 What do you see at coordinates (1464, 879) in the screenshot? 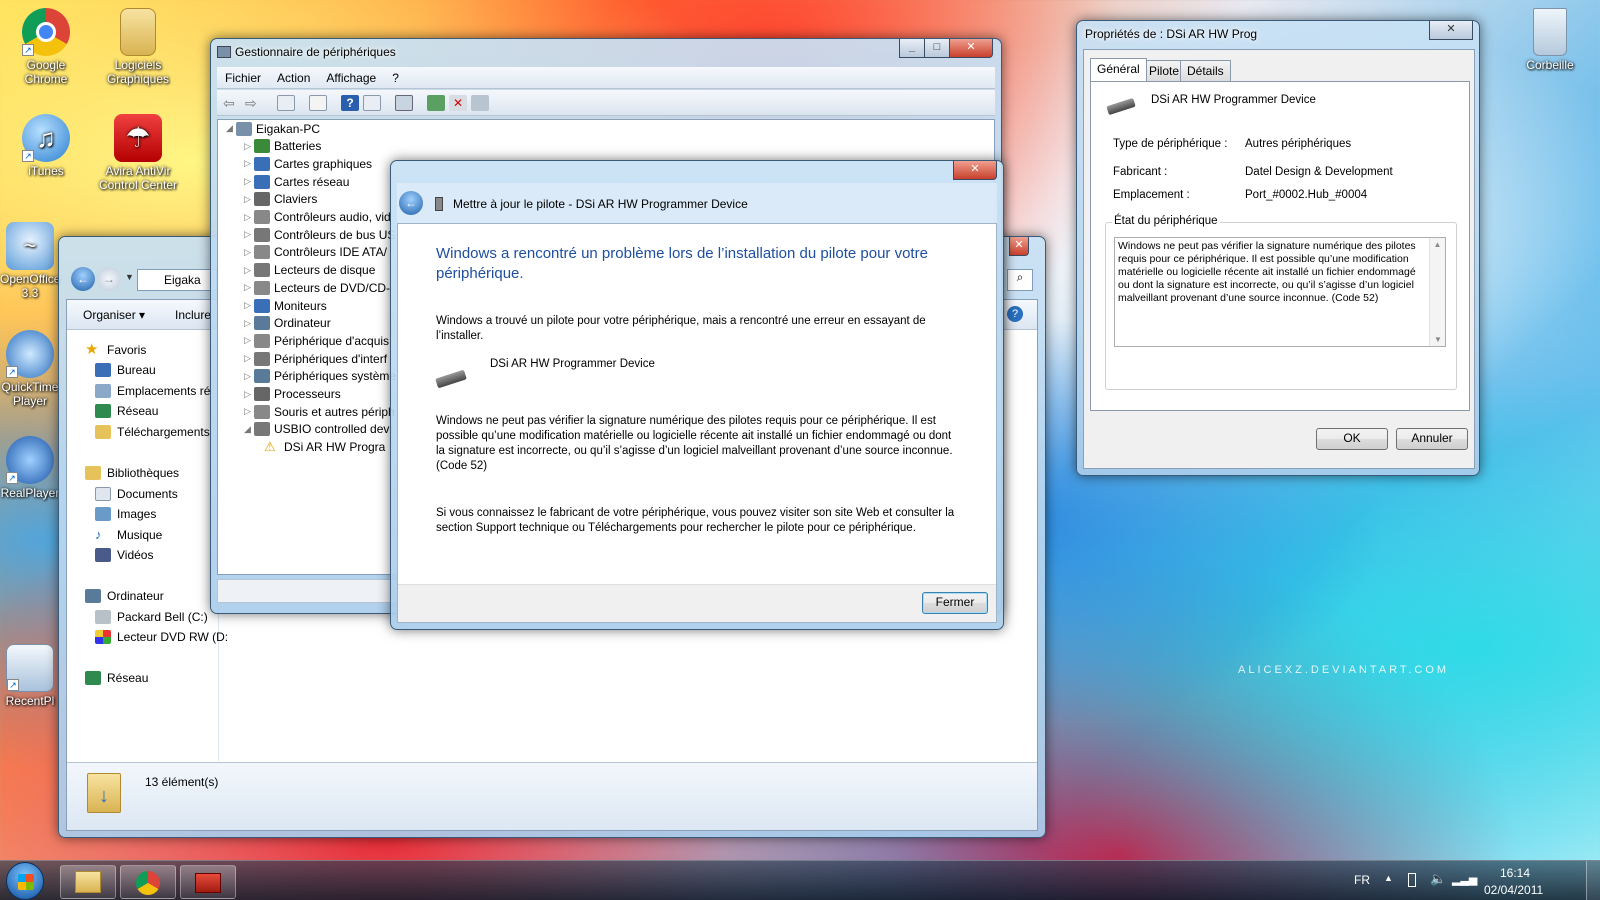
I see `network-signal-icon: ▂▃▅` at bounding box center [1464, 879].